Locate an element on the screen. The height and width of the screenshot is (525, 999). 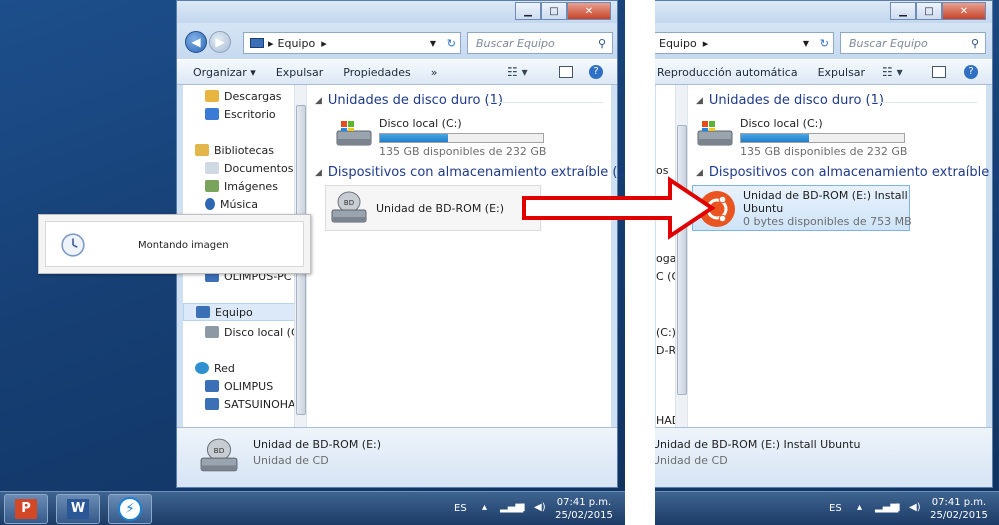
drive-name-line2: Ubuntu is located at coordinates (763, 208).